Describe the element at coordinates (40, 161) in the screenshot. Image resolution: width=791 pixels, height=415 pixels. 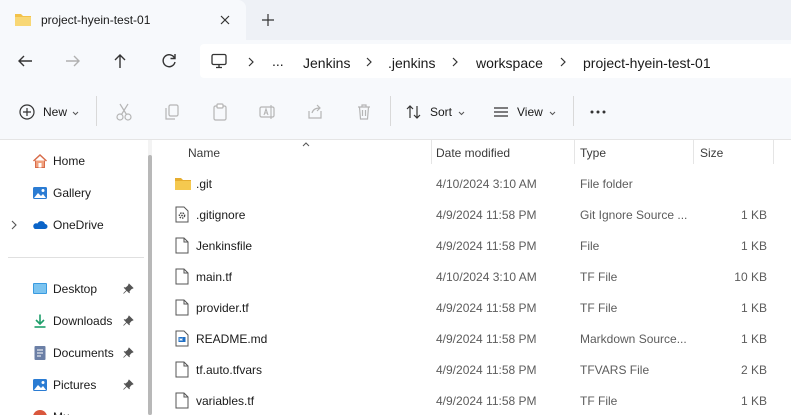
I see `home-icon` at that location.